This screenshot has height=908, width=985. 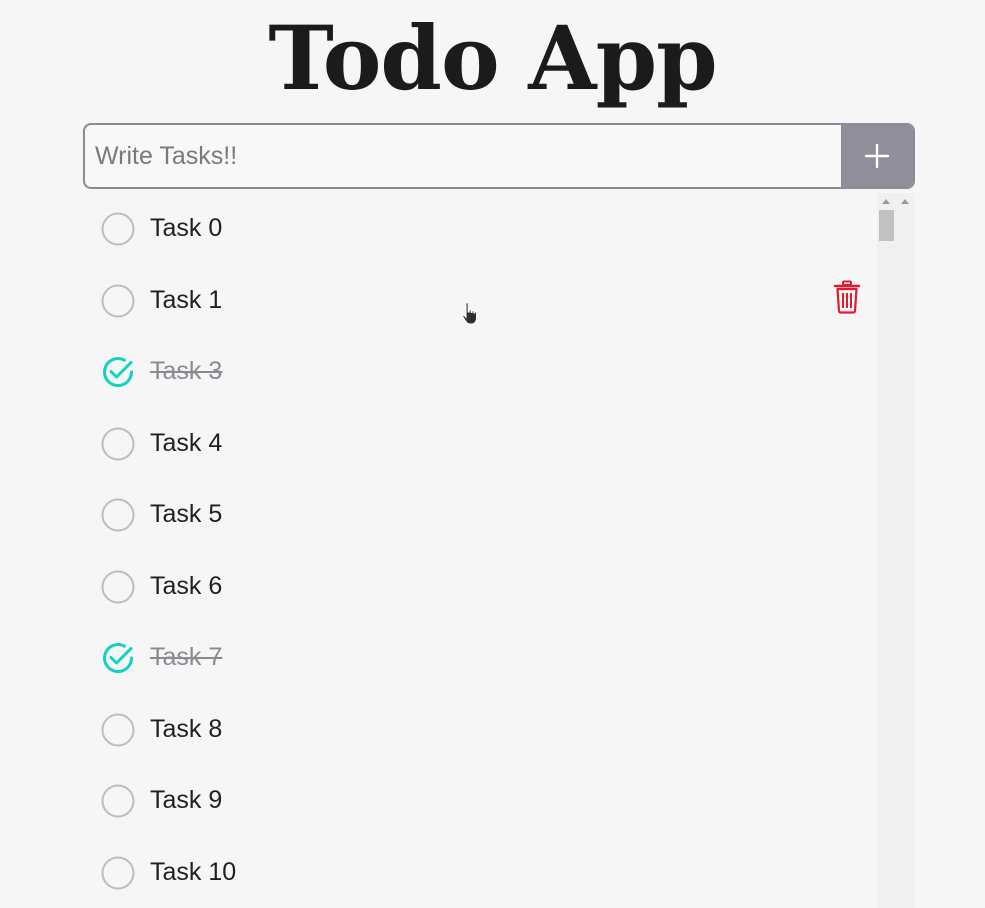 I want to click on scroll-thumb, so click(x=886, y=225).